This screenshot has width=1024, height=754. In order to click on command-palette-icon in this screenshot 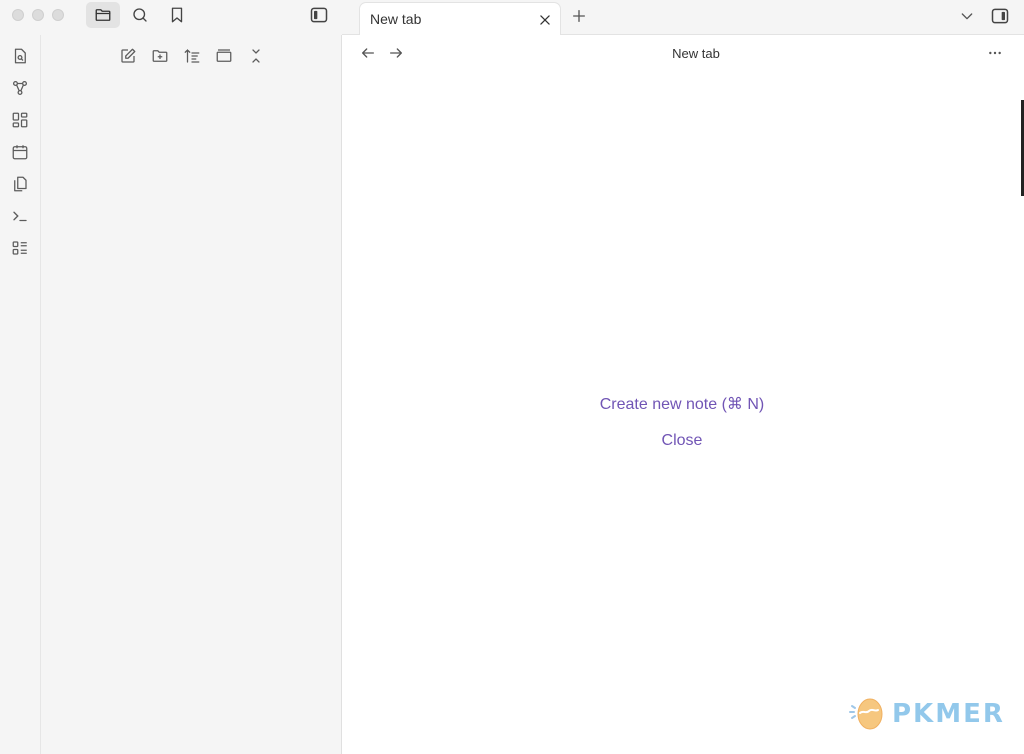, I will do `click(20, 216)`.